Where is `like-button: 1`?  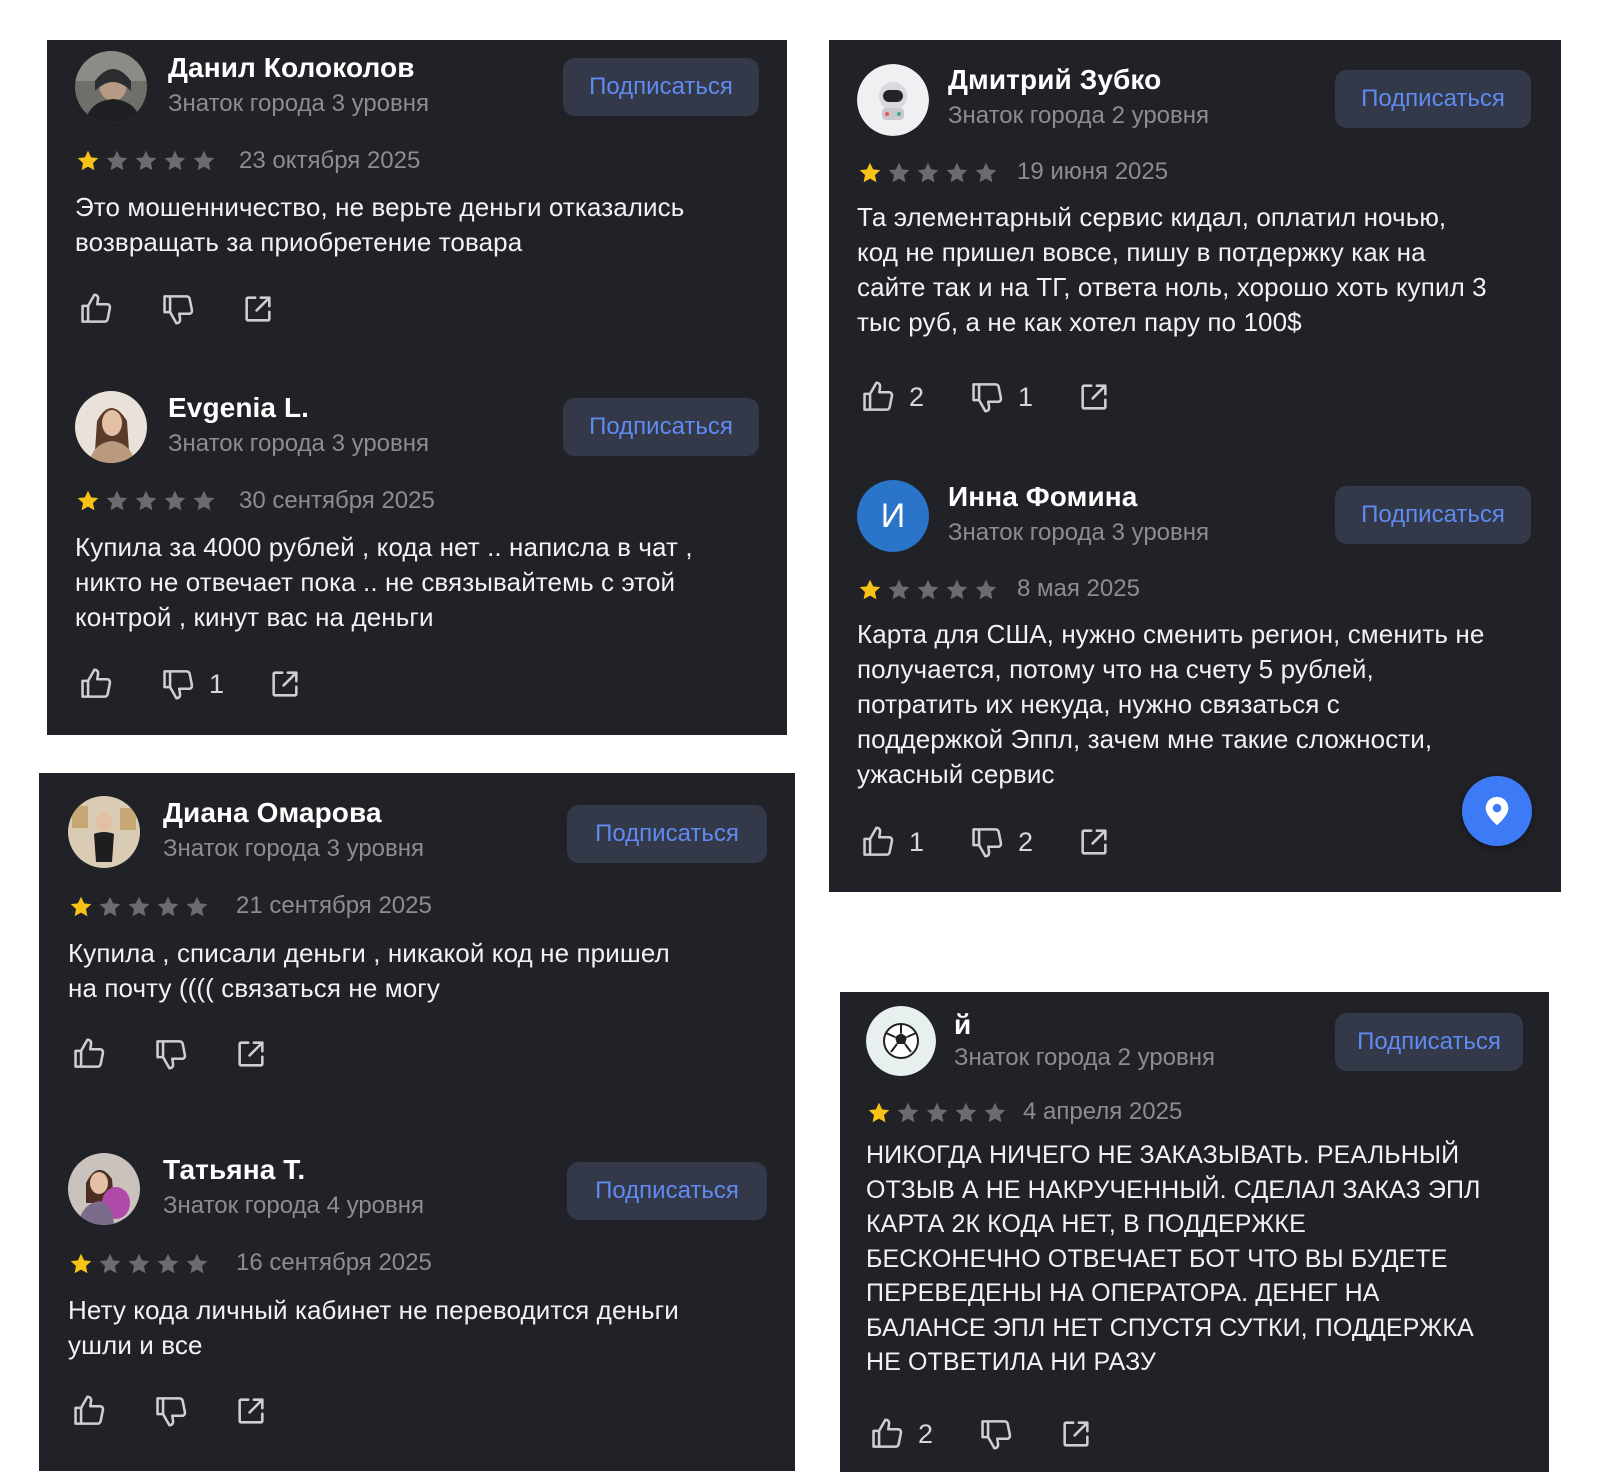 like-button: 1 is located at coordinates (891, 842).